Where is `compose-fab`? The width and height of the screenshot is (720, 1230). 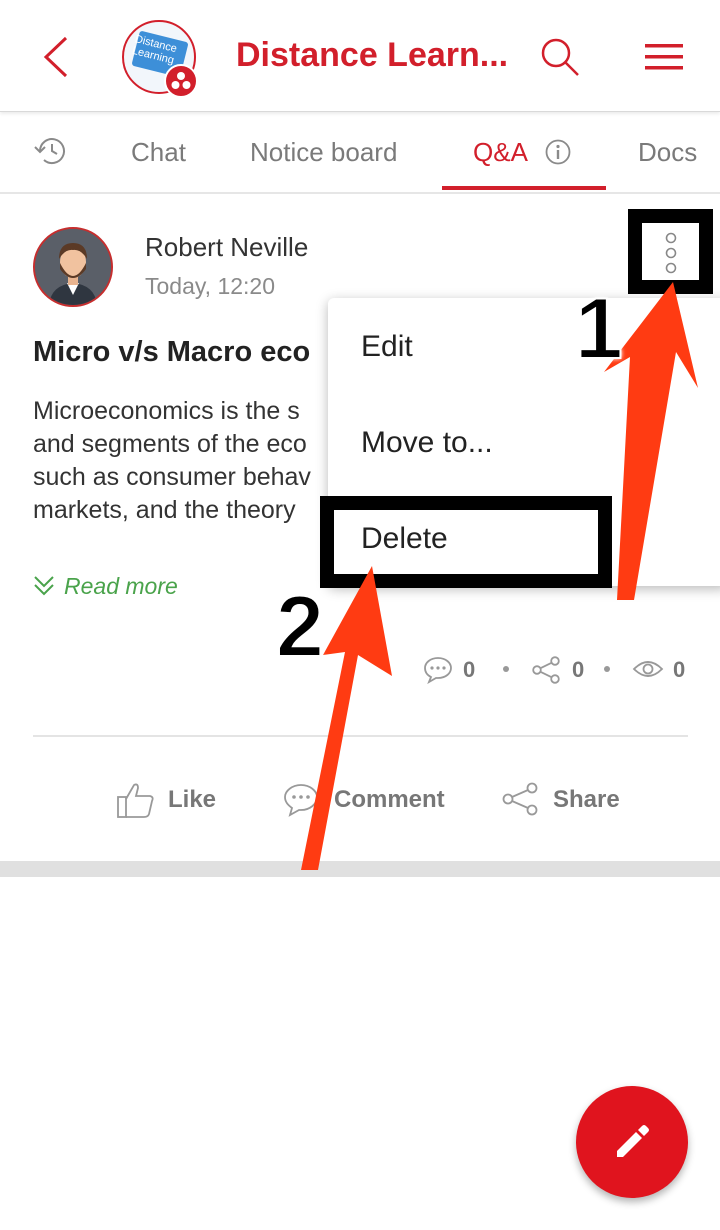
compose-fab is located at coordinates (632, 1142).